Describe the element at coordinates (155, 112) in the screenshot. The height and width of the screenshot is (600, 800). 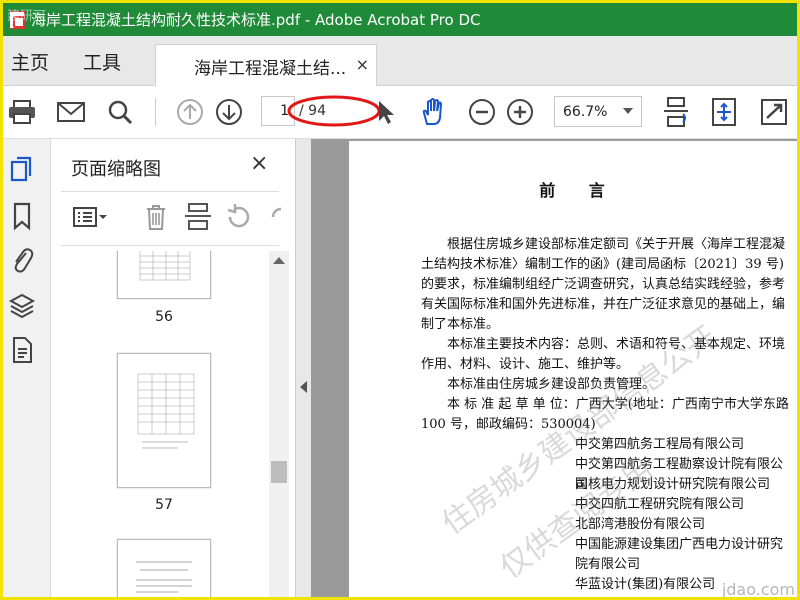
I see `toolbar-divider` at that location.